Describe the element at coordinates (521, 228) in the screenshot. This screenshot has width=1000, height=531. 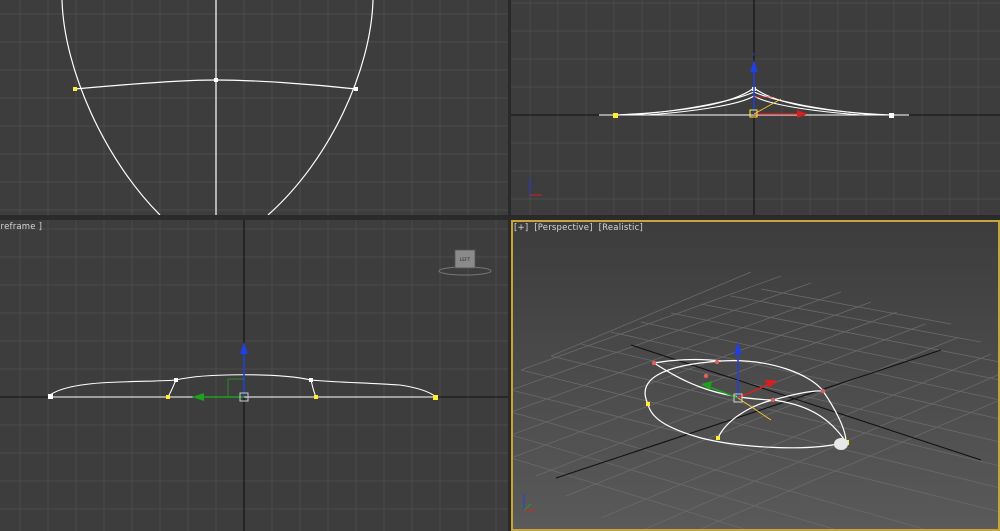
I see `viewport-menu-plus: [+]` at that location.